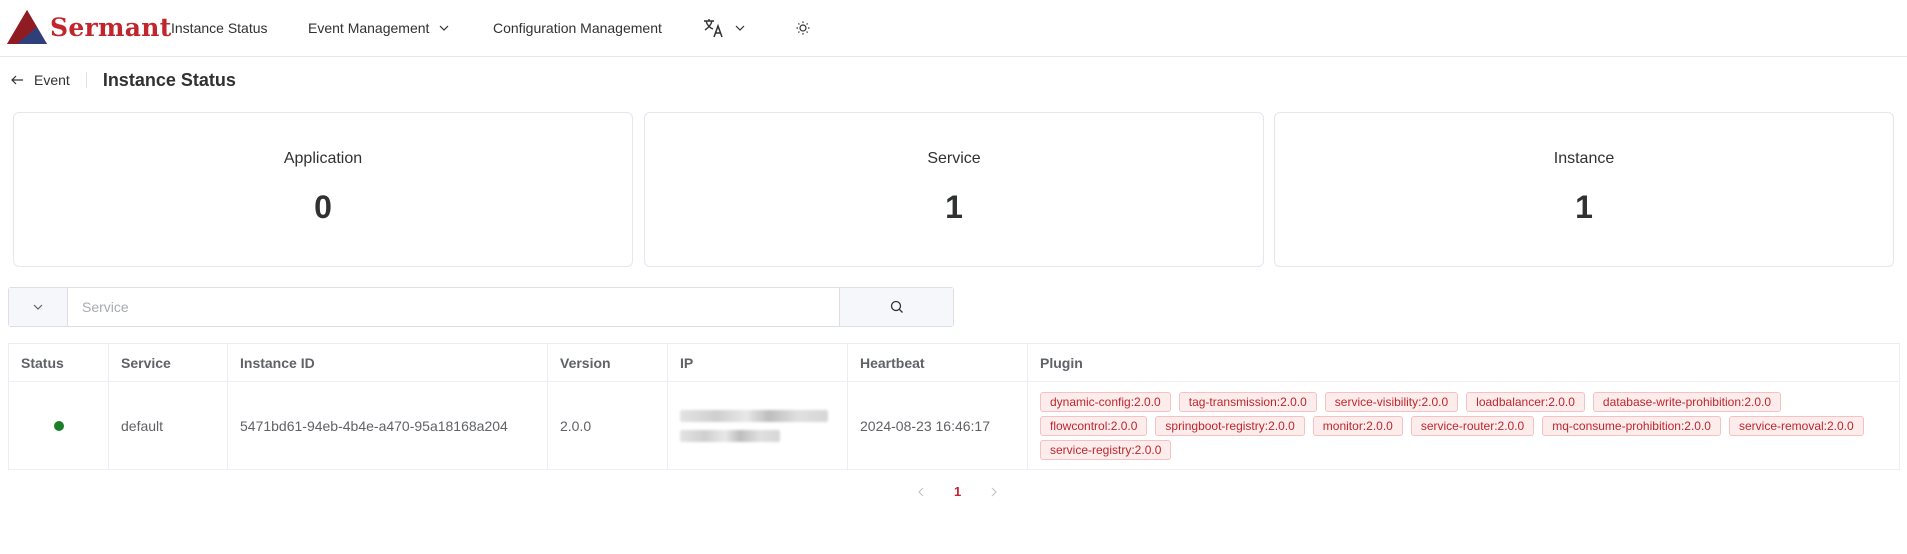 This screenshot has width=1907, height=554. I want to click on column-header-version: Version, so click(607, 362).